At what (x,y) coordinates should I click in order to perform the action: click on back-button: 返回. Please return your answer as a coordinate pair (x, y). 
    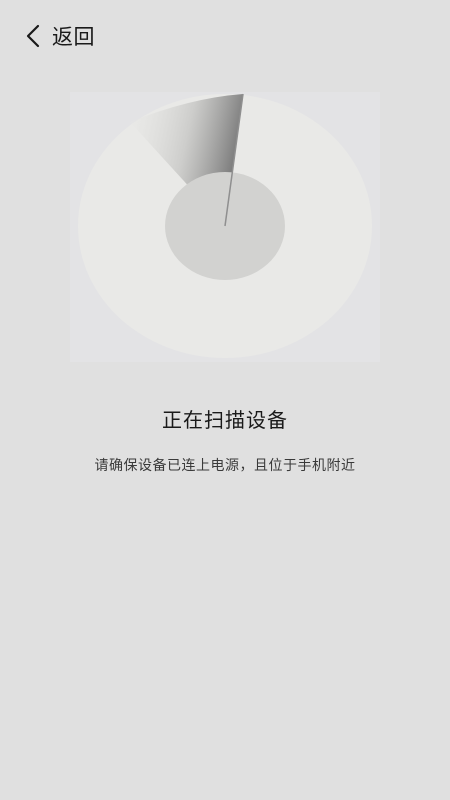
    Looking at the image, I should click on (58, 36).